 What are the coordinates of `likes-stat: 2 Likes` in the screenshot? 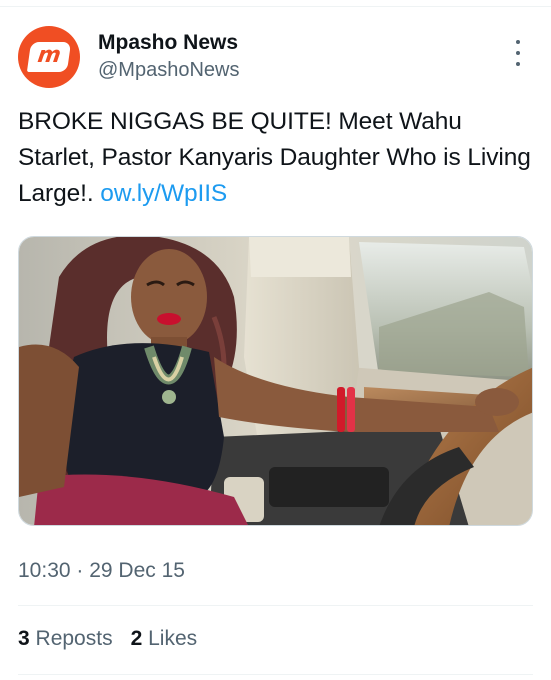 It's located at (164, 639).